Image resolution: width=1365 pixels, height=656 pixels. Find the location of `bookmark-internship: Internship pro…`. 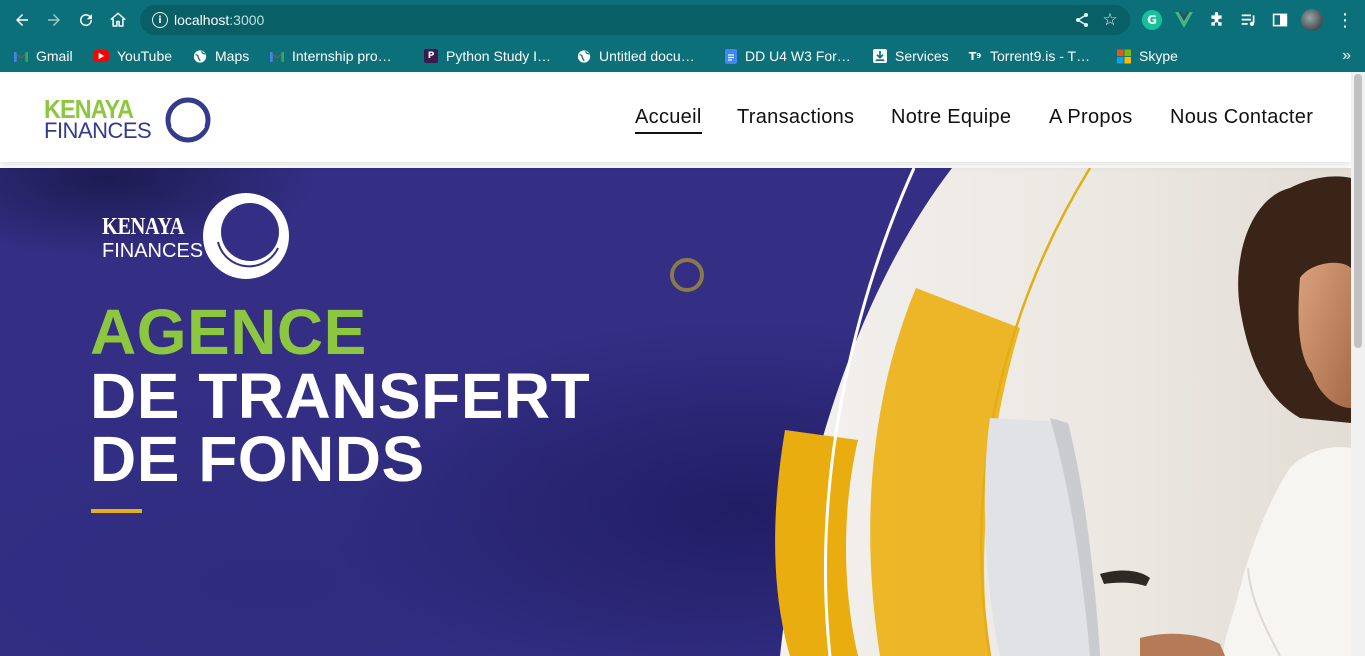

bookmark-internship: Internship pro… is located at coordinates (331, 56).